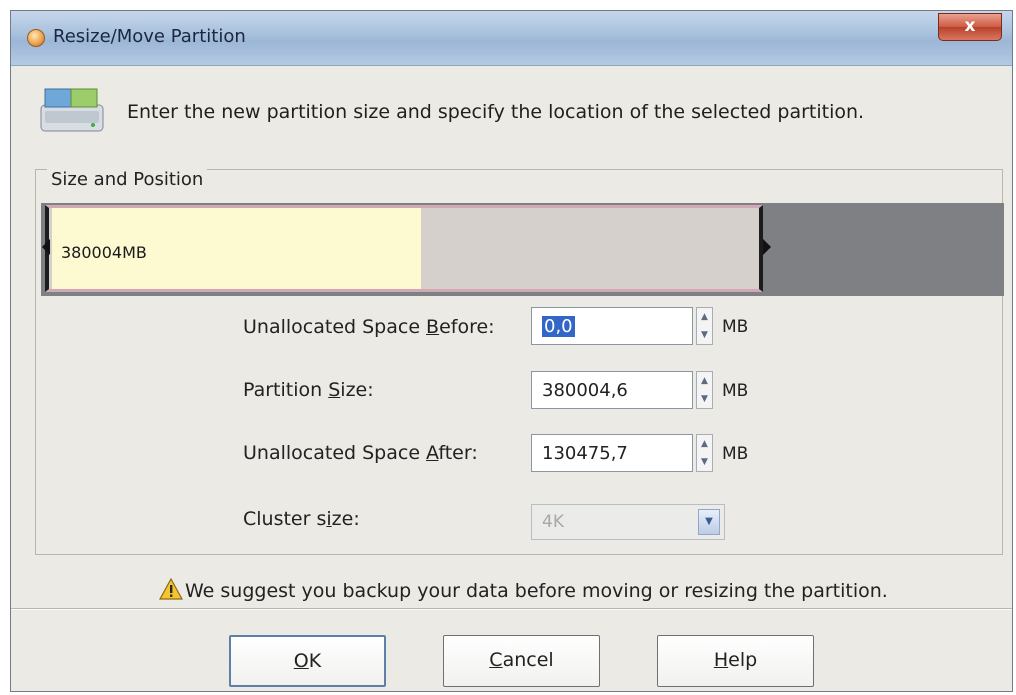 Image resolution: width=1016 pixels, height=695 pixels. What do you see at coordinates (735, 391) in the screenshot?
I see `partition-size-unit: MB` at bounding box center [735, 391].